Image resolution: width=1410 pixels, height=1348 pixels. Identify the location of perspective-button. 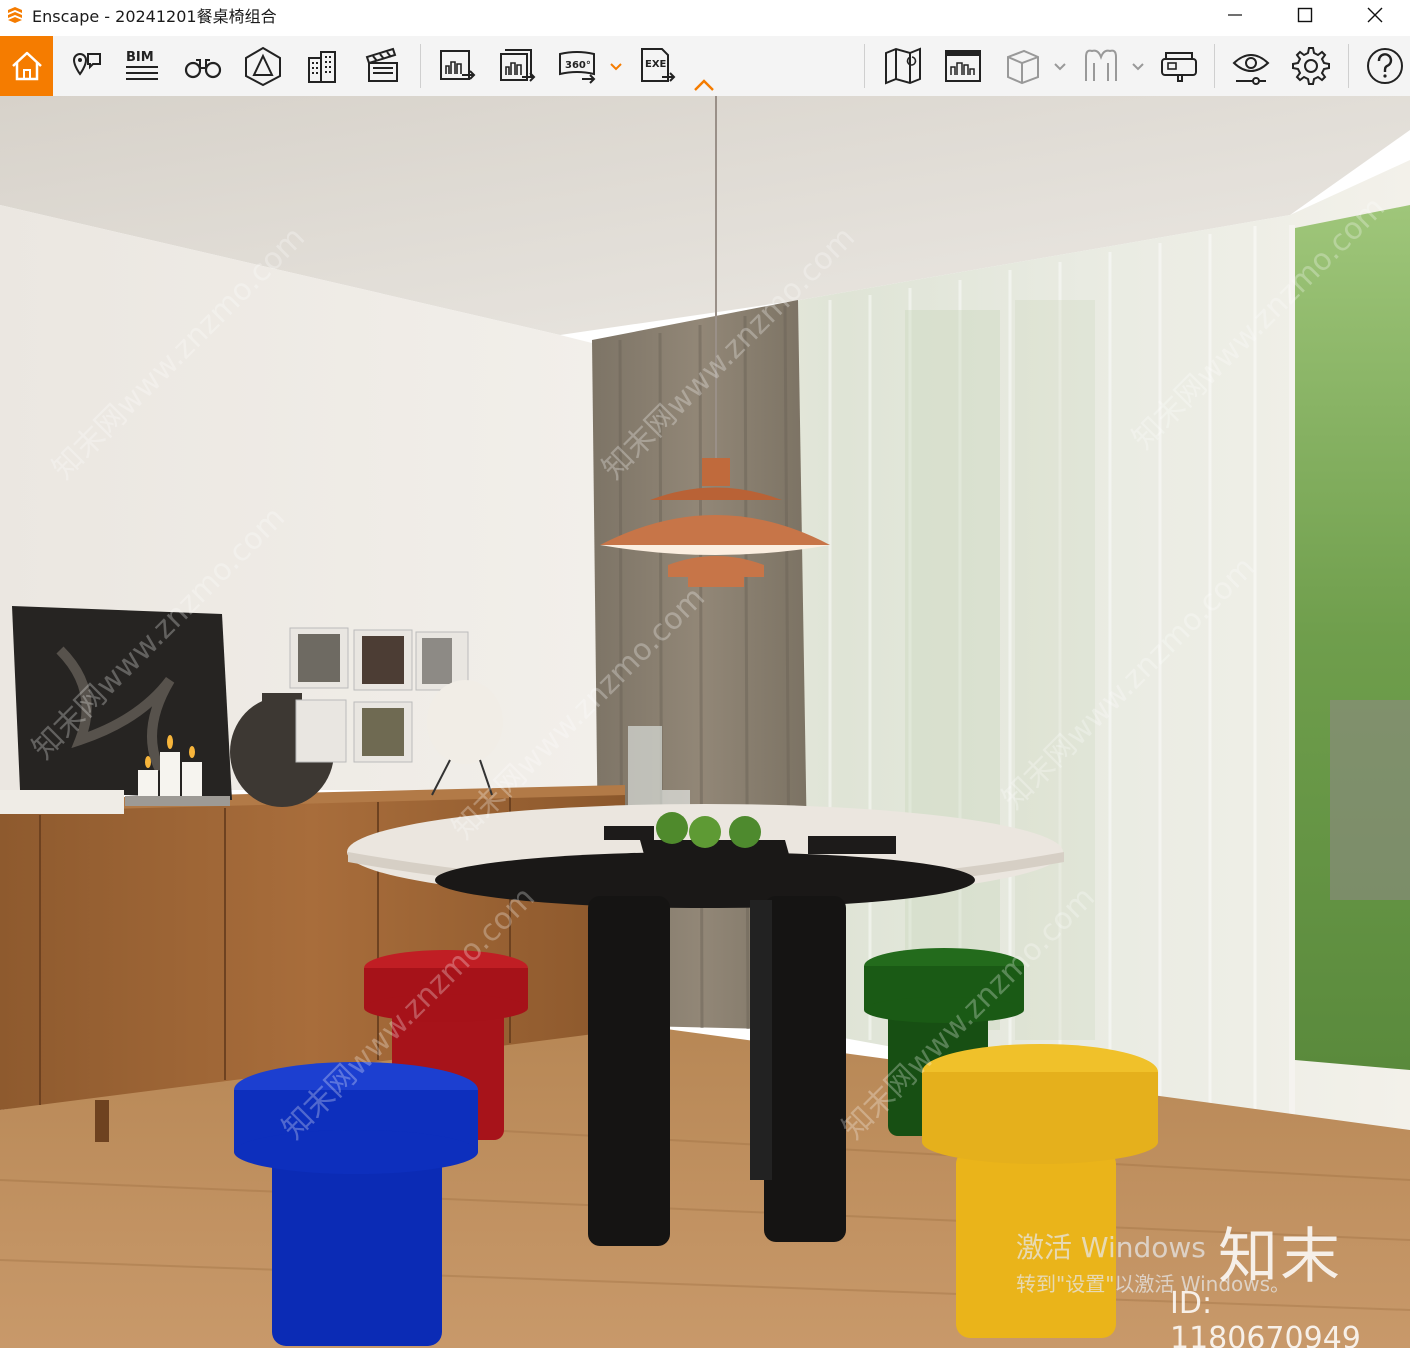
(263, 66).